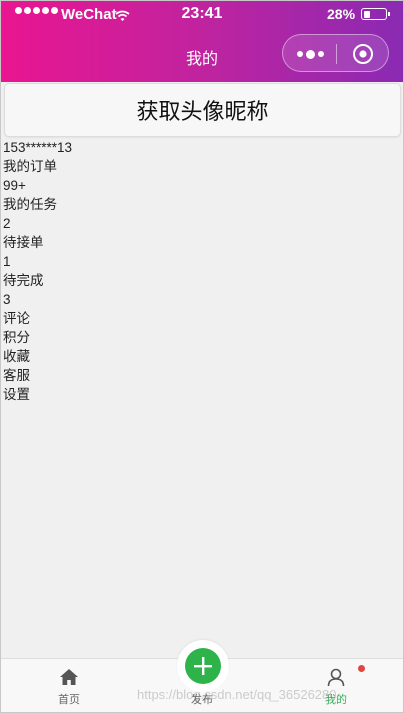  What do you see at coordinates (193, 375) in the screenshot?
I see `customer-service-link: 客服` at bounding box center [193, 375].